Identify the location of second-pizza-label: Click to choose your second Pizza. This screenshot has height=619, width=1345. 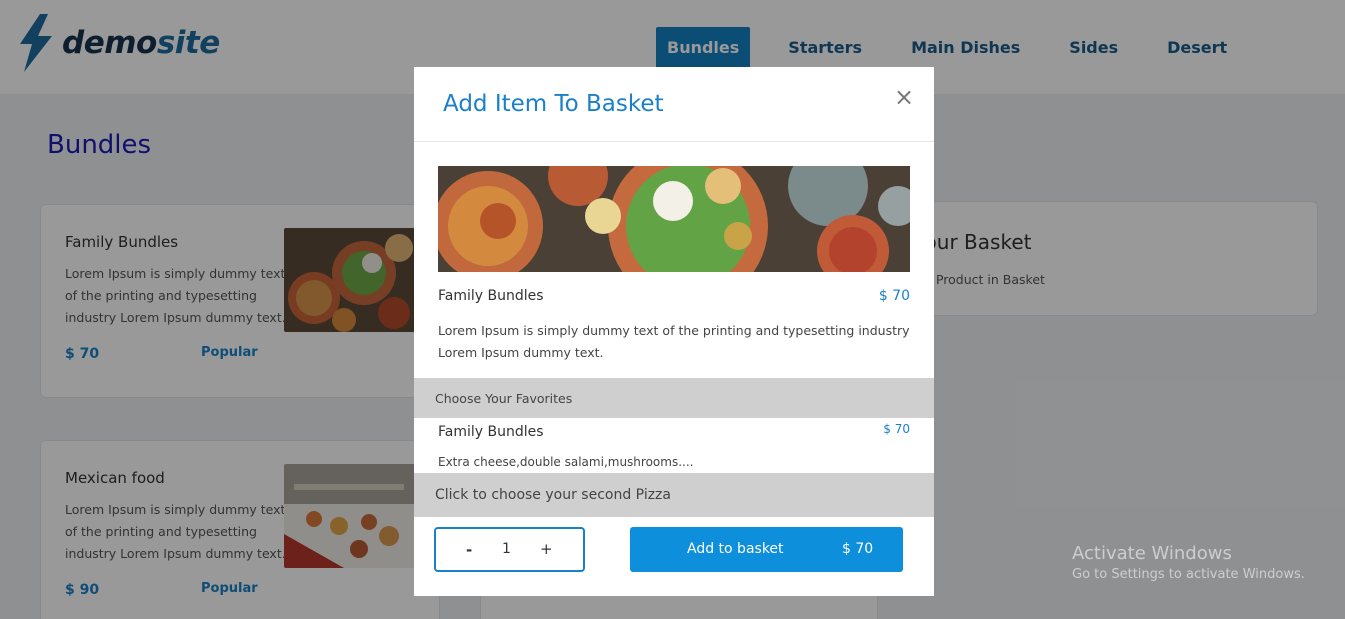
(553, 495).